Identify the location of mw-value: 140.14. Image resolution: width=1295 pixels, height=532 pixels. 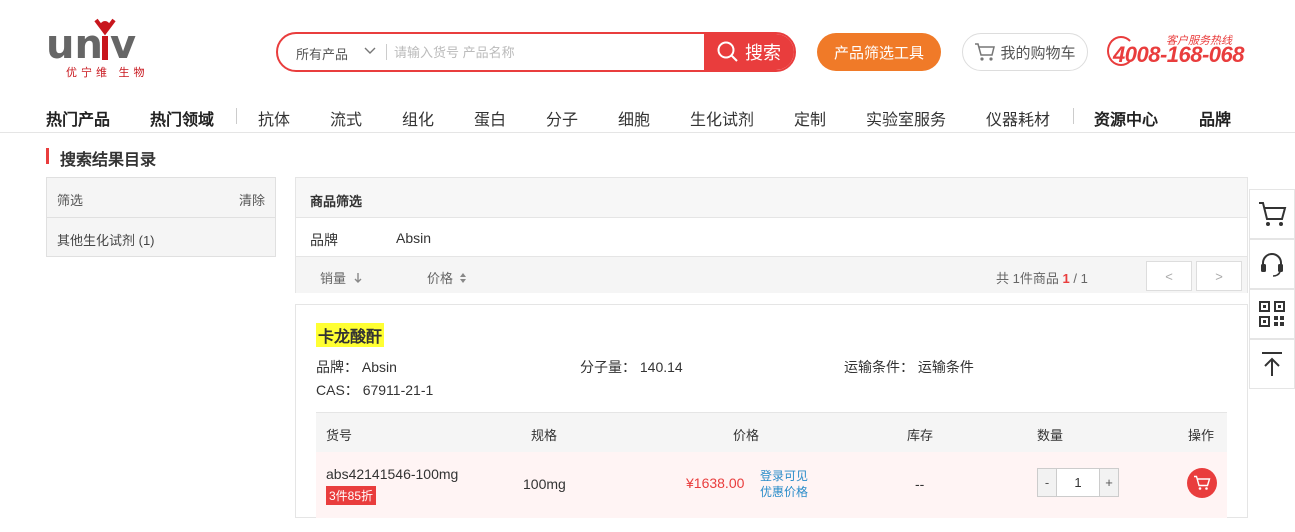
(661, 367).